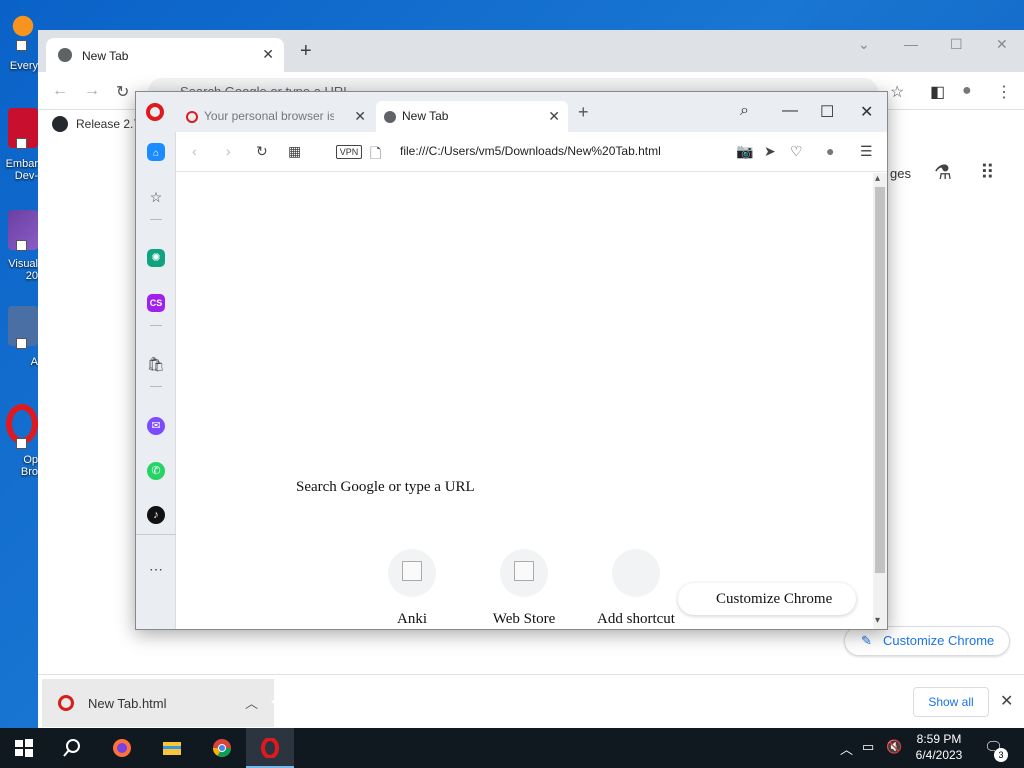 The width and height of the screenshot is (1024, 768). I want to click on page-file-icon: 🗋, so click(376, 153).